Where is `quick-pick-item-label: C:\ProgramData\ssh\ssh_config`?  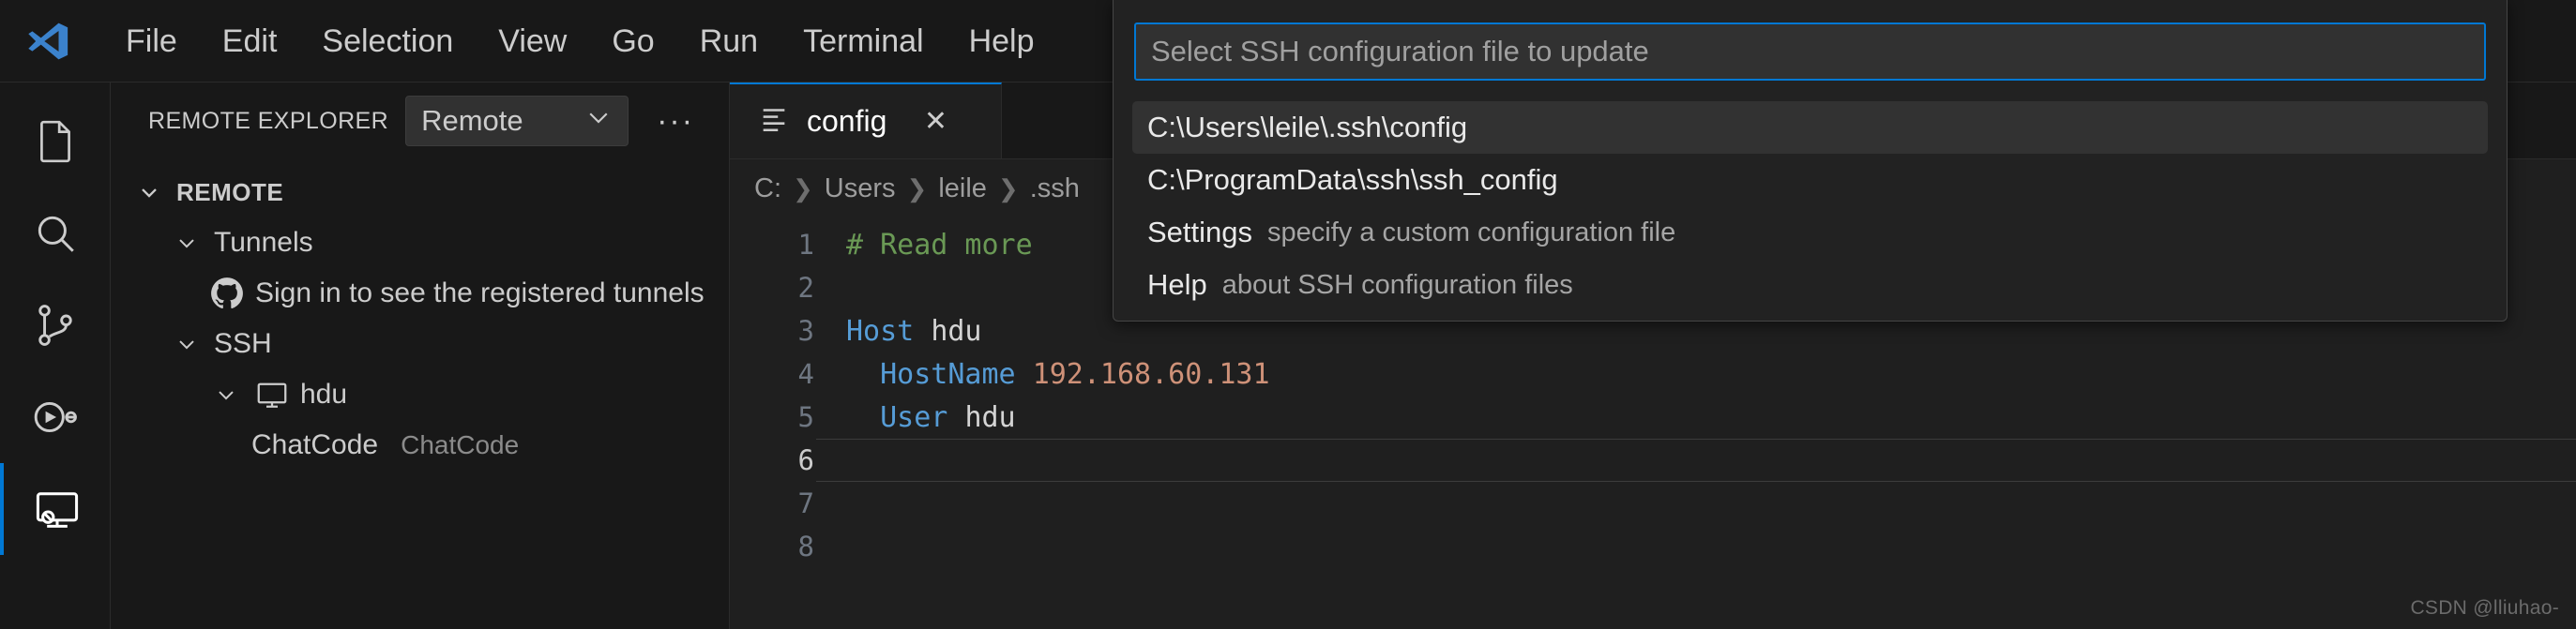 quick-pick-item-label: C:\ProgramData\ssh\ssh_config is located at coordinates (1352, 179).